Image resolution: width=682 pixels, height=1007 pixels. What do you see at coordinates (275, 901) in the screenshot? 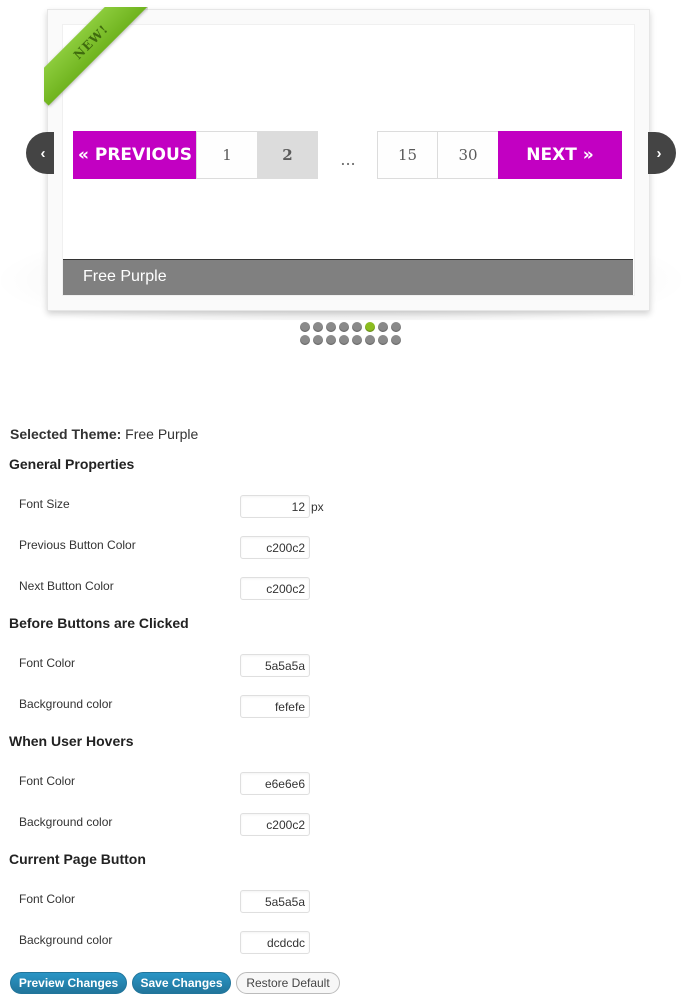
I see `current-font-color-input` at bounding box center [275, 901].